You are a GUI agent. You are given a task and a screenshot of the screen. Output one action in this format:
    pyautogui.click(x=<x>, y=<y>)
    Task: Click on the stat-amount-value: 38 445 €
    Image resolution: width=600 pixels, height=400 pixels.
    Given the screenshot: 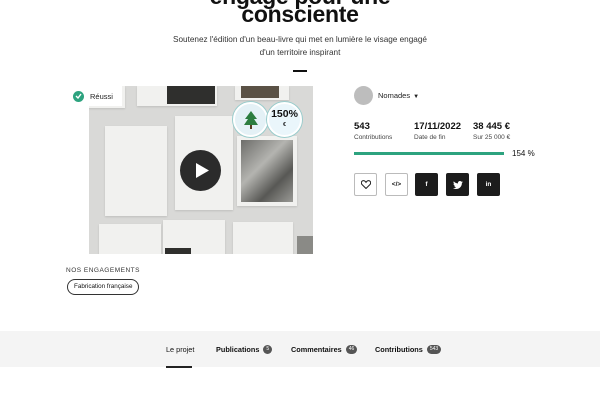 What is the action you would take?
    pyautogui.click(x=491, y=126)
    